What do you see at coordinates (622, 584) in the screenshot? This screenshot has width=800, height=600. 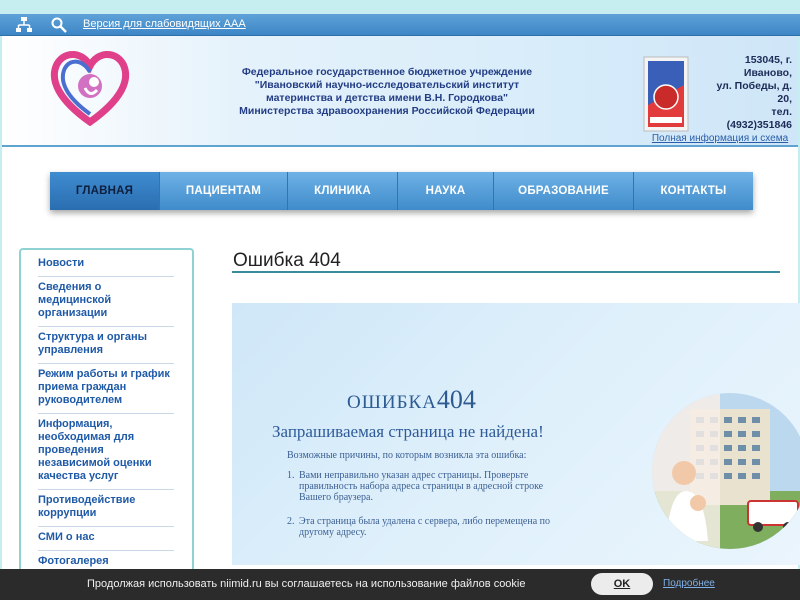 I see `cookie-ok-button: OK` at bounding box center [622, 584].